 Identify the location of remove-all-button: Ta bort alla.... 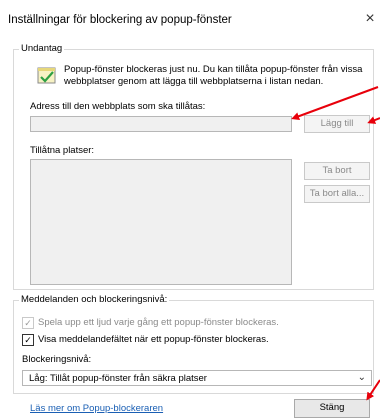
(337, 194).